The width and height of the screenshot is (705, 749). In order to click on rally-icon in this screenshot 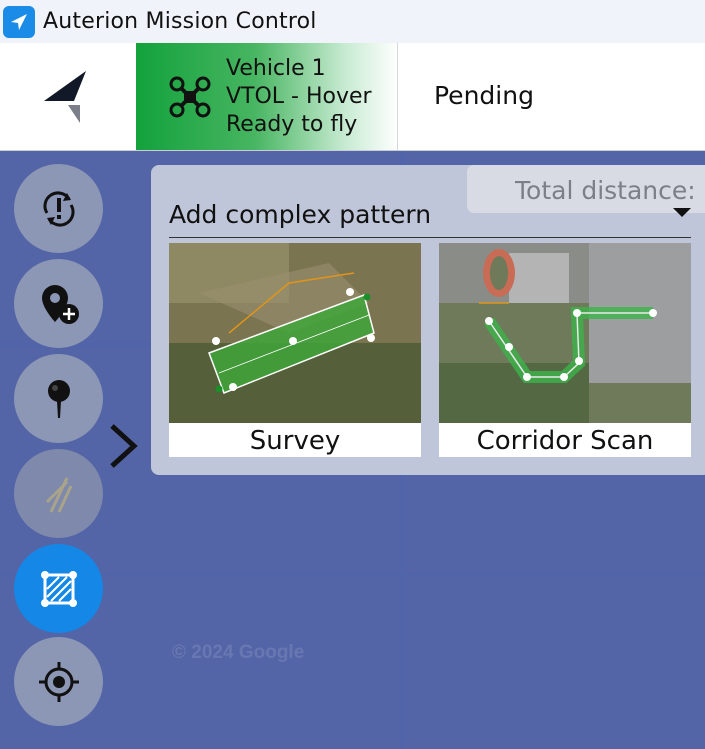, I will do `click(58, 494)`.